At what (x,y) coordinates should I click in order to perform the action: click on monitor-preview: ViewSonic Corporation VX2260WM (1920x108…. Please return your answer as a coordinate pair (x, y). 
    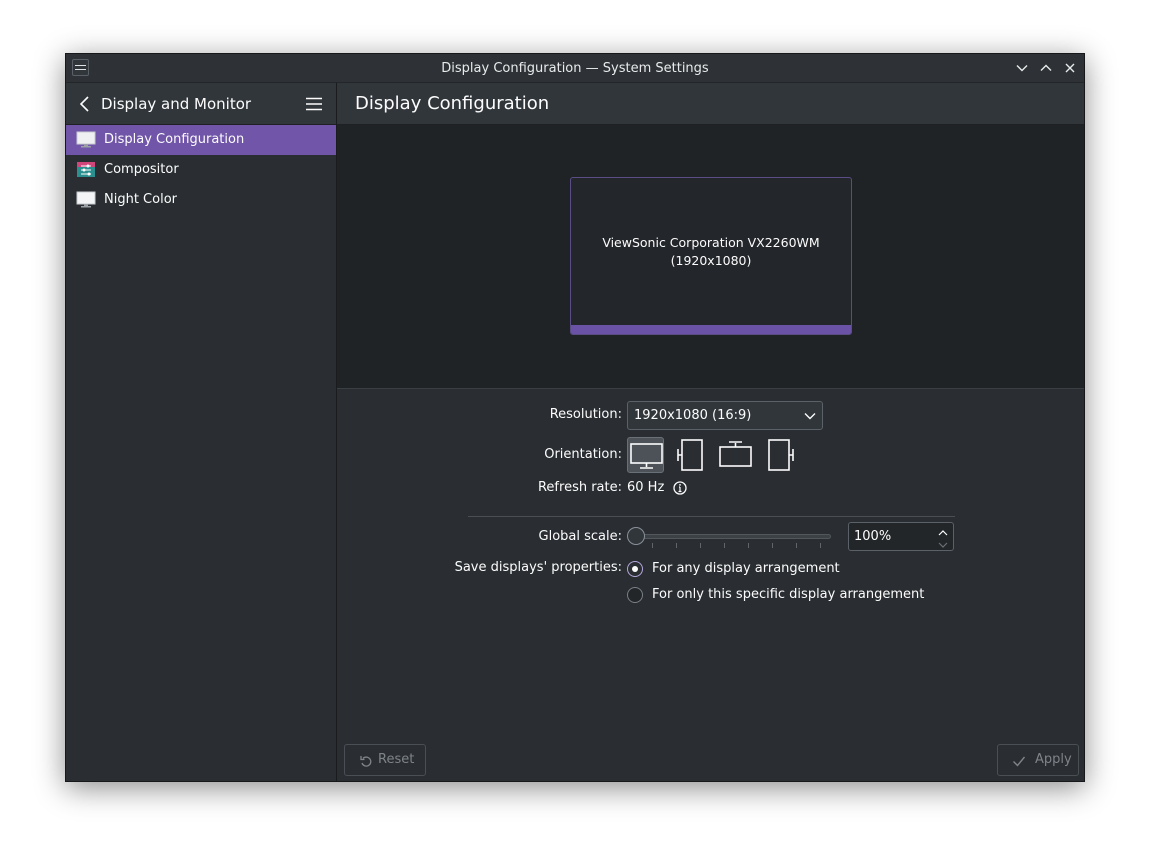
    Looking at the image, I should click on (711, 256).